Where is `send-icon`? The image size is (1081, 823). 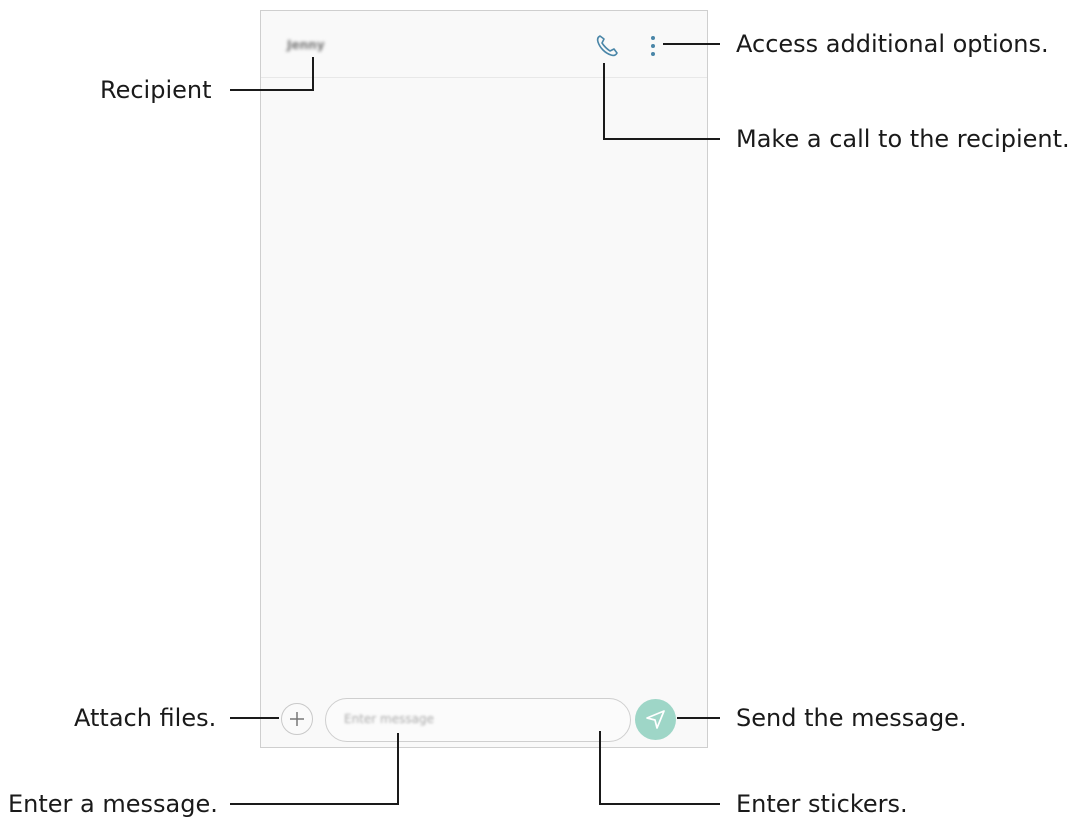 send-icon is located at coordinates (655, 719).